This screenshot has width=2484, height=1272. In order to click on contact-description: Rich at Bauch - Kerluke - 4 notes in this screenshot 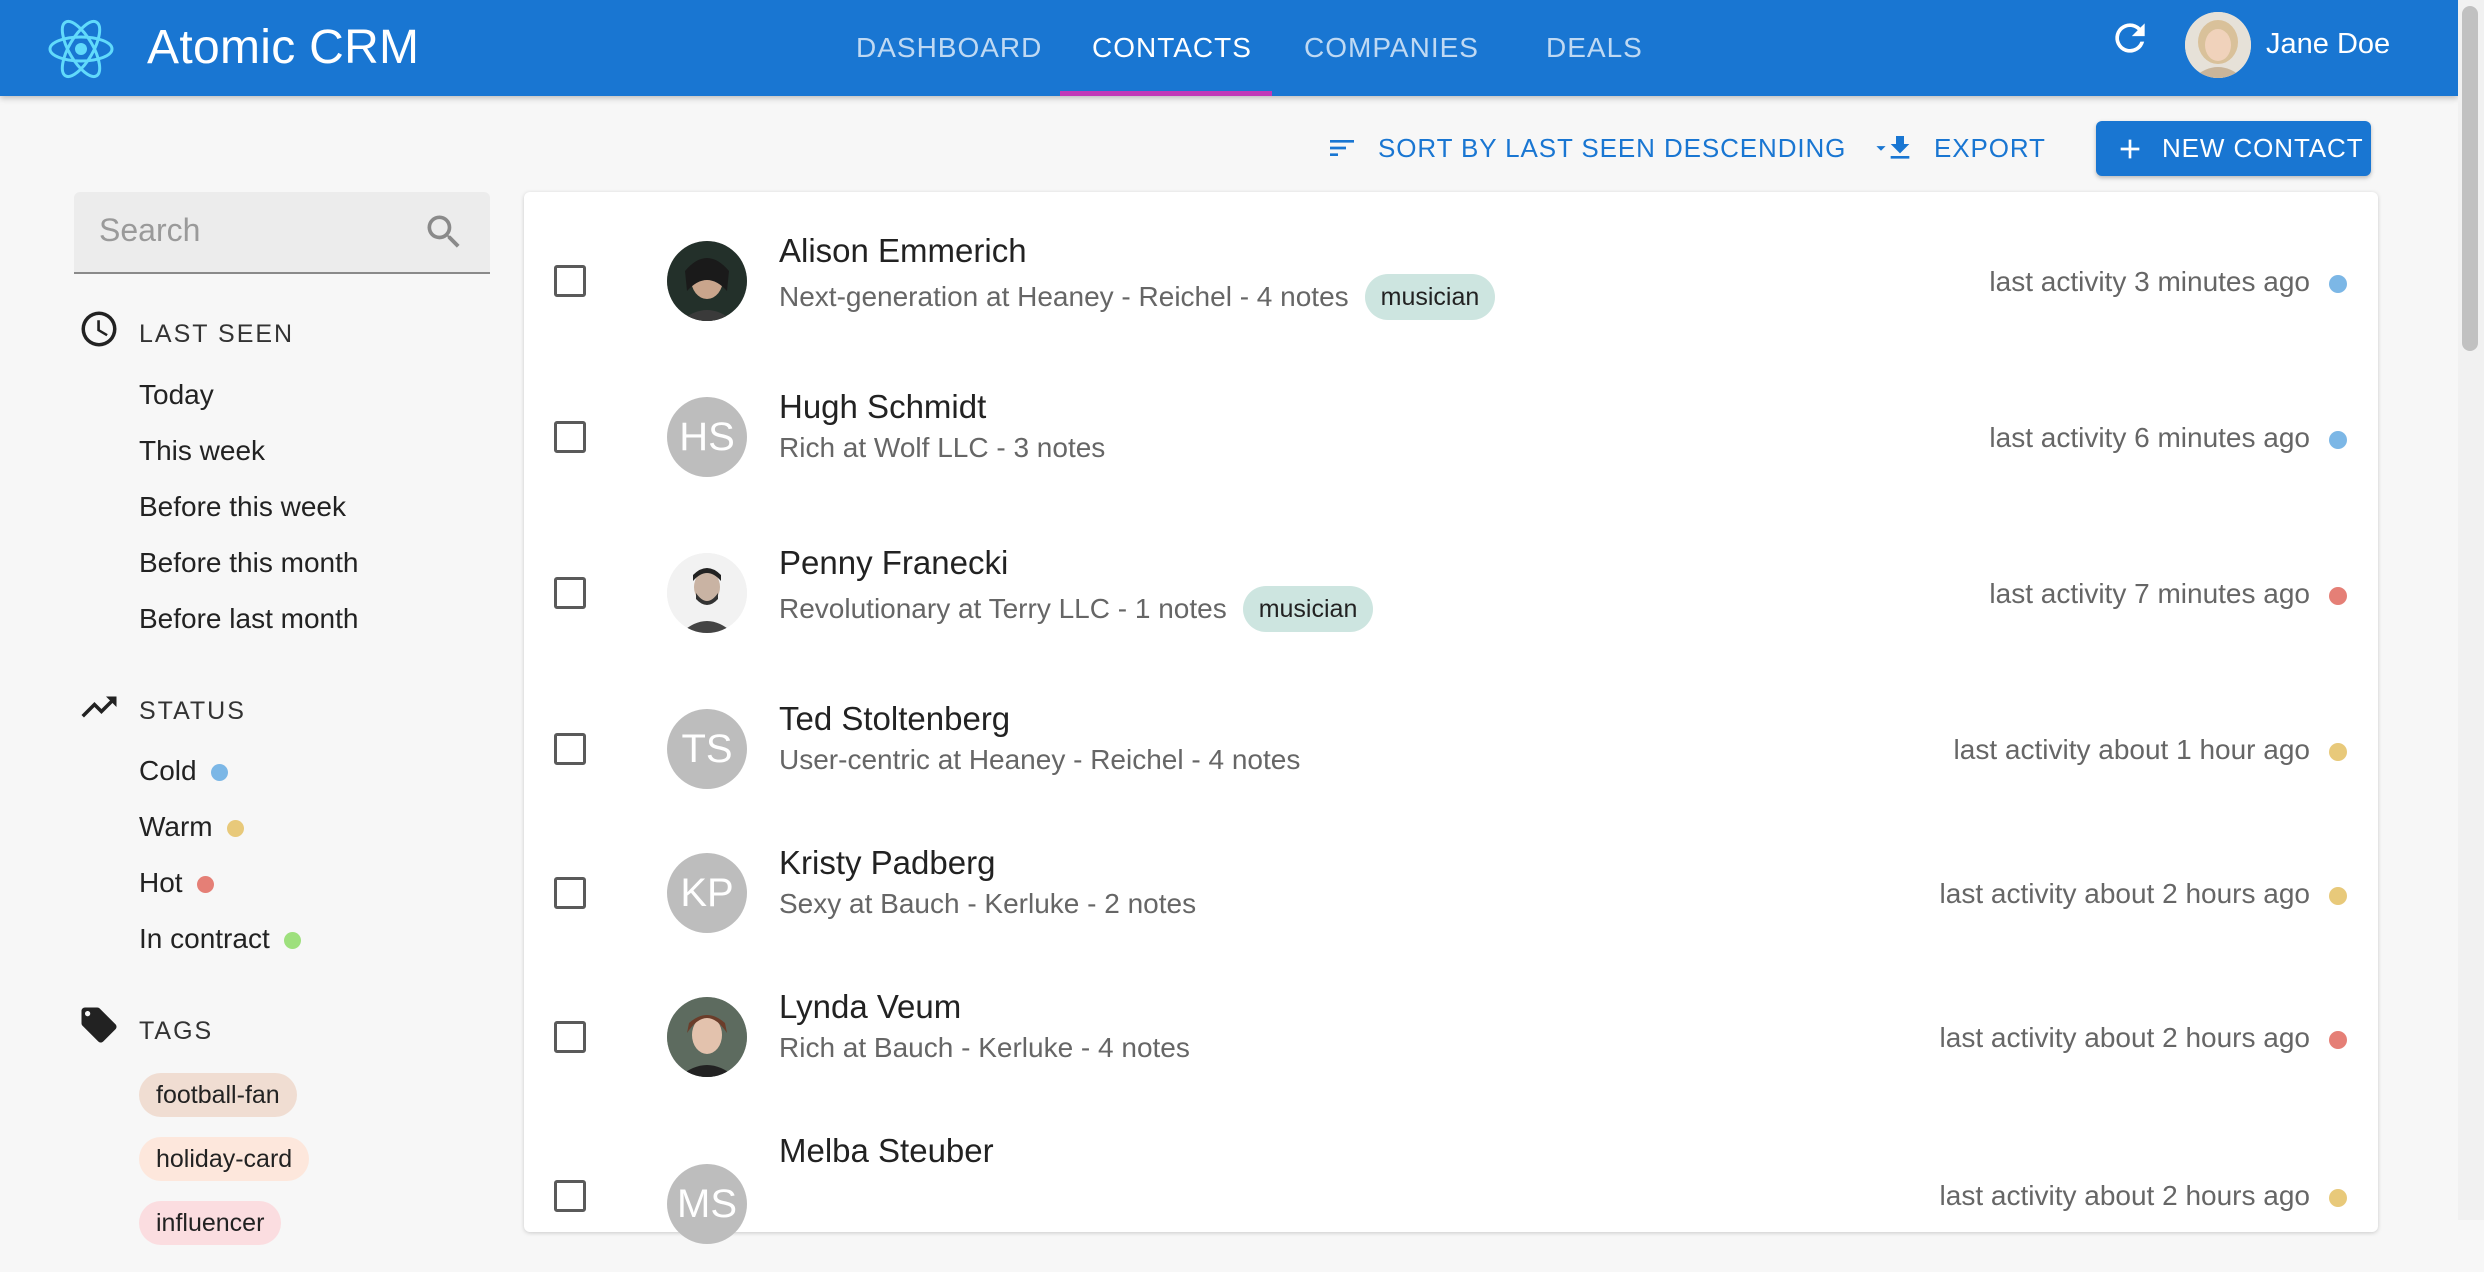, I will do `click(984, 1047)`.